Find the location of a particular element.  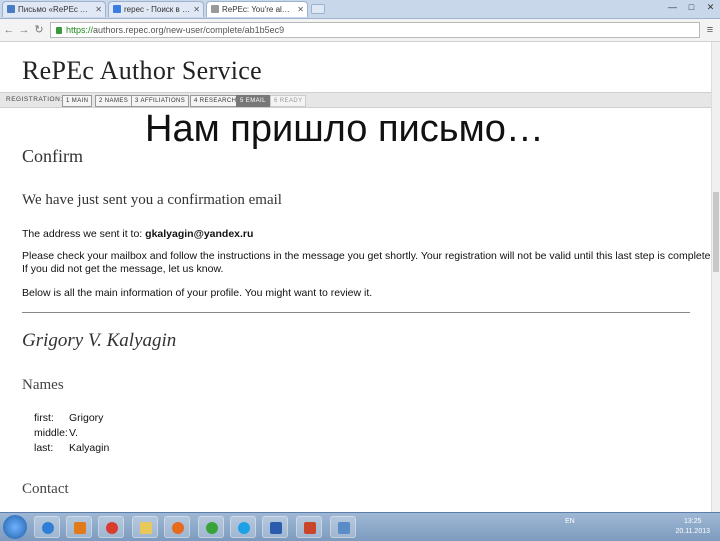

minimize-button: — is located at coordinates (672, 7).